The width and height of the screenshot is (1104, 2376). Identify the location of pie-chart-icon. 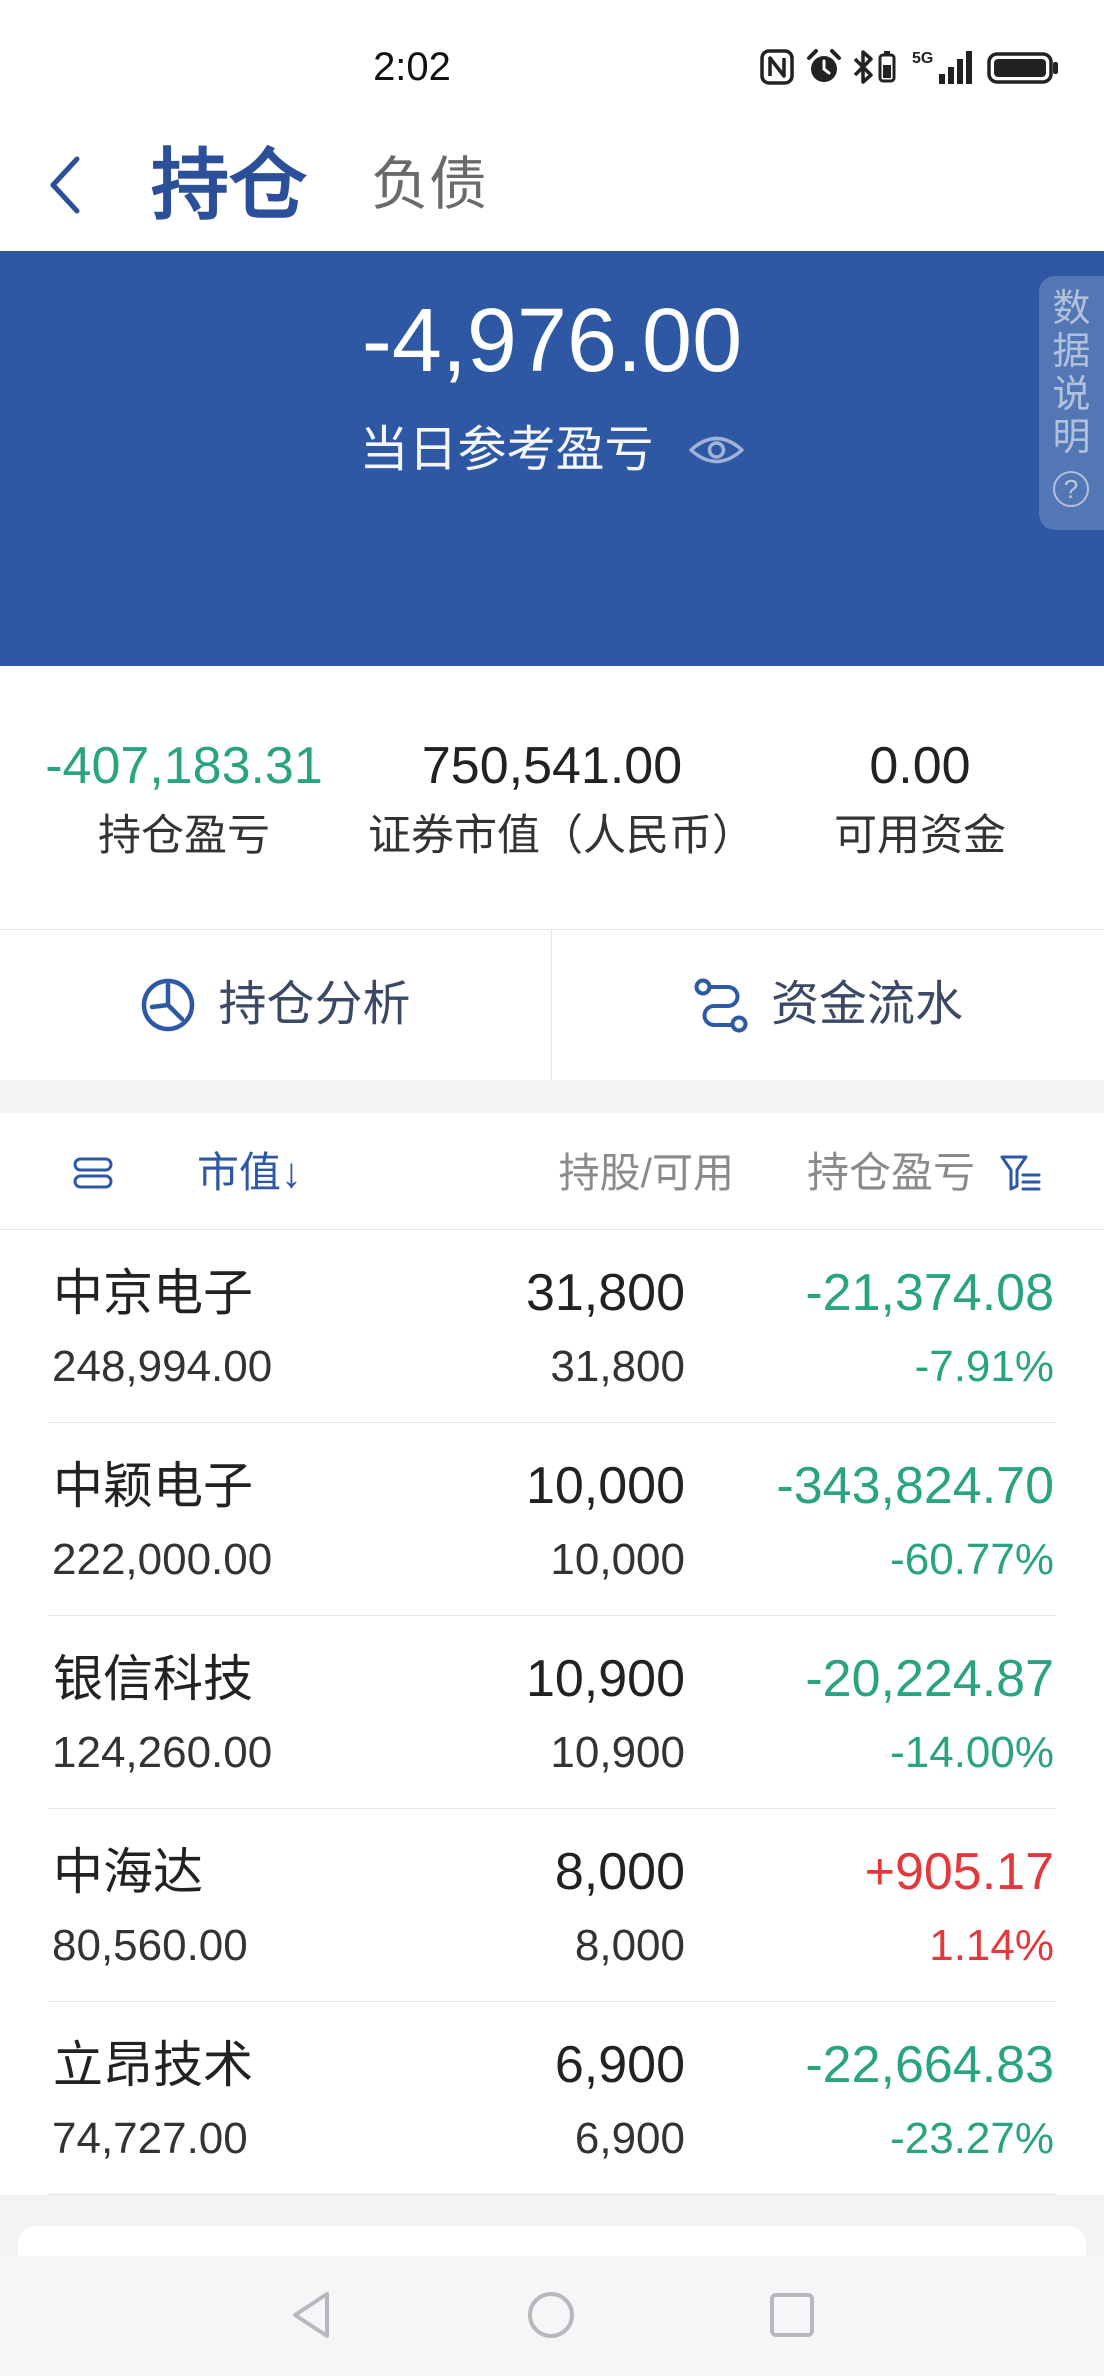
(168, 1005).